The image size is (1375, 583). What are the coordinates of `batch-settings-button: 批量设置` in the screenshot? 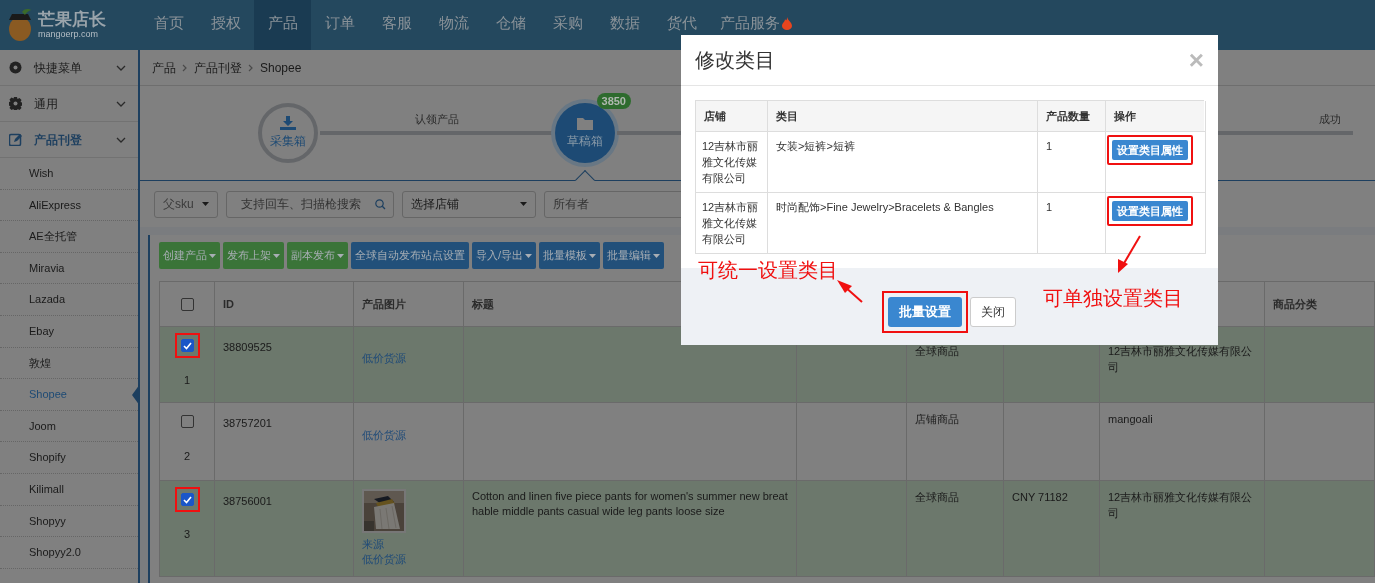 It's located at (924, 311).